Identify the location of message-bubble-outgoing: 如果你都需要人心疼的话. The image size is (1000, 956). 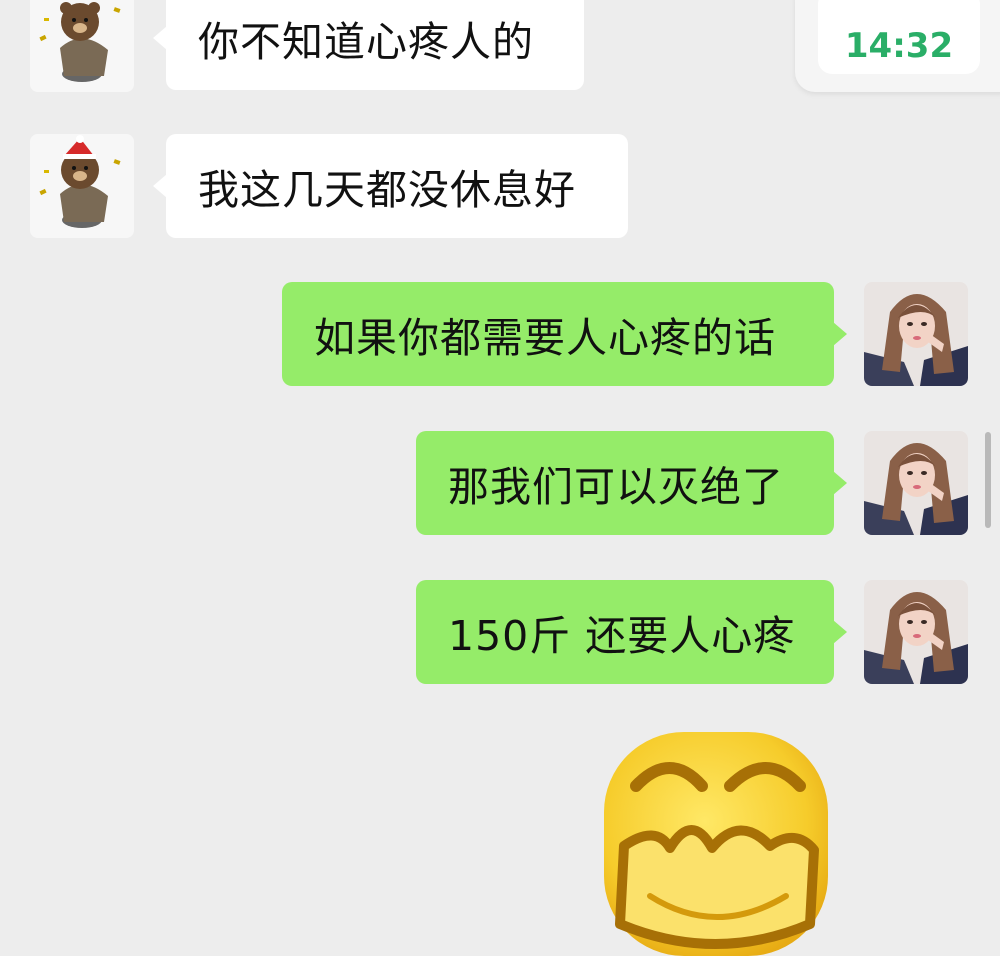
(564, 334).